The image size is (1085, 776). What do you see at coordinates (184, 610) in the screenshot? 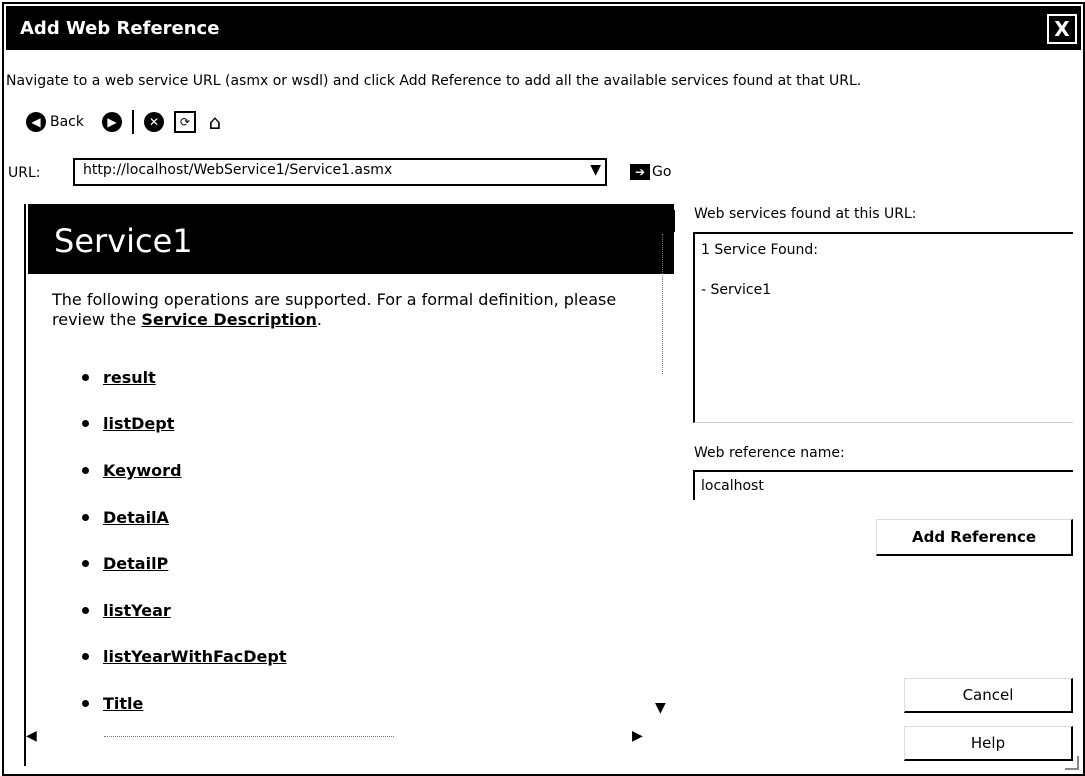
I see `list-item: listYear` at bounding box center [184, 610].